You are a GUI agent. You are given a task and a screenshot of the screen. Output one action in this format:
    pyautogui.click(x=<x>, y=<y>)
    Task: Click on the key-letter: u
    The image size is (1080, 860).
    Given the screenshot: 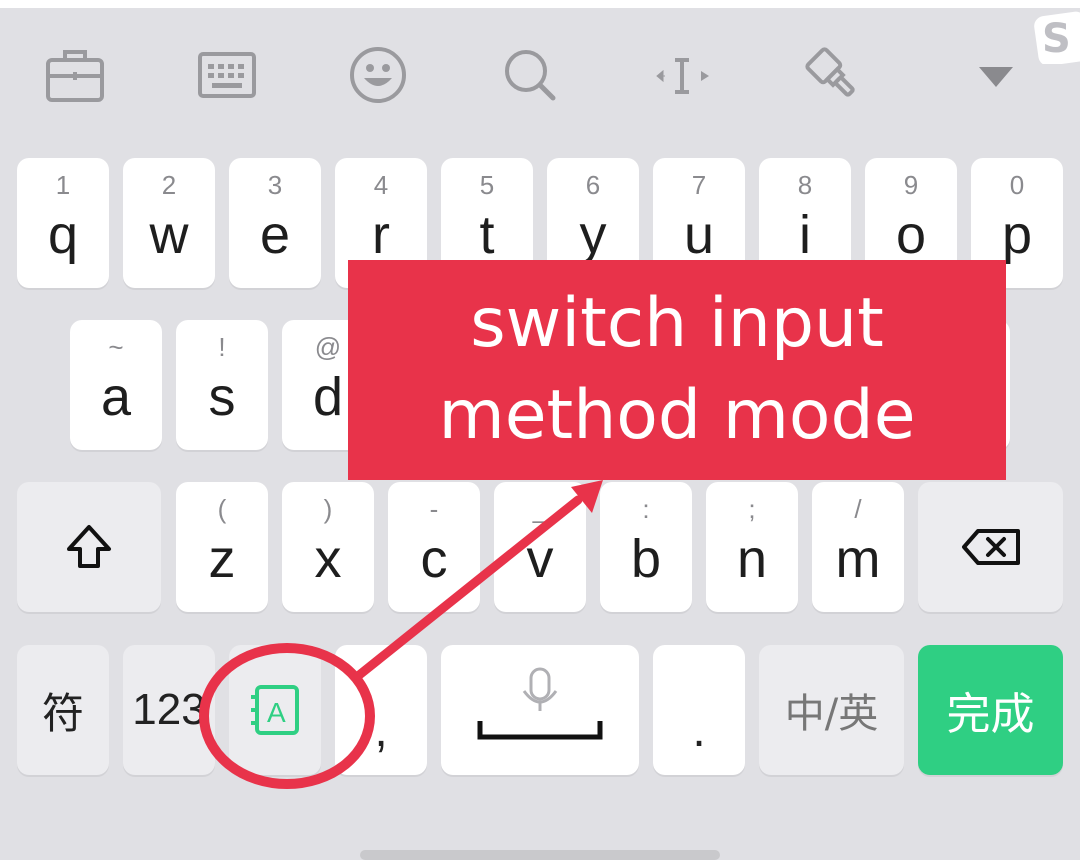 What is the action you would take?
    pyautogui.click(x=699, y=235)
    